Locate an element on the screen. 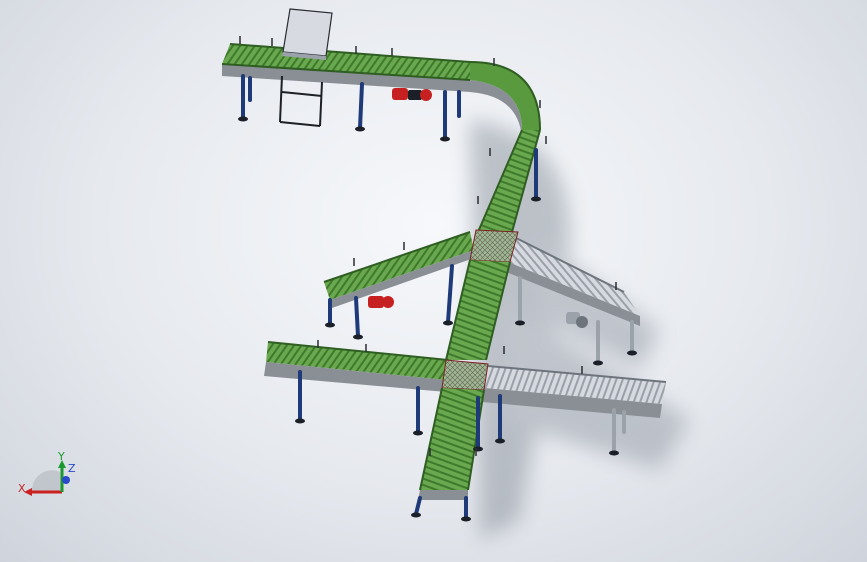  z-axis-icon is located at coordinates (66, 480).